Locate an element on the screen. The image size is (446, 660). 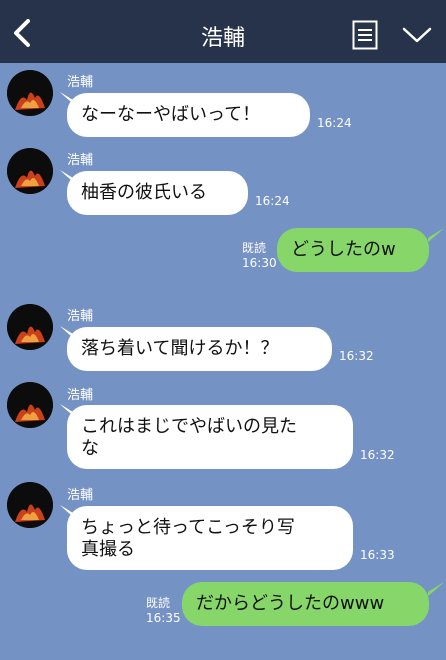
chevron-down-icon is located at coordinates (417, 35).